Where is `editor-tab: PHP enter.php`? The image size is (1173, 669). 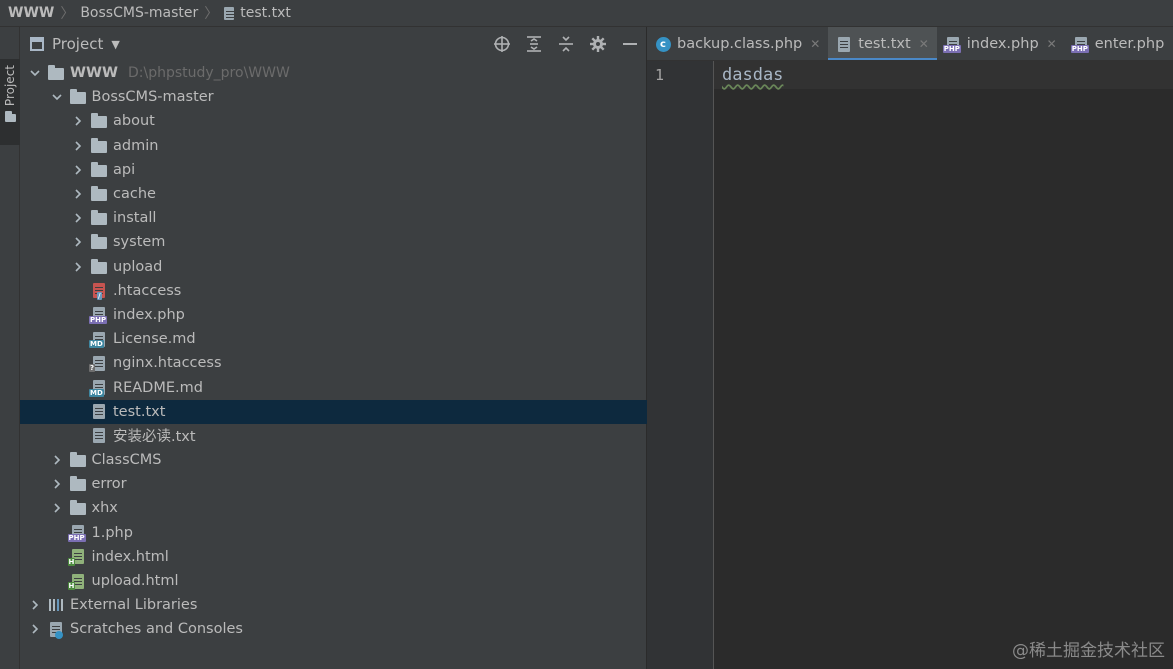
editor-tab: PHP enter.php is located at coordinates (1119, 43).